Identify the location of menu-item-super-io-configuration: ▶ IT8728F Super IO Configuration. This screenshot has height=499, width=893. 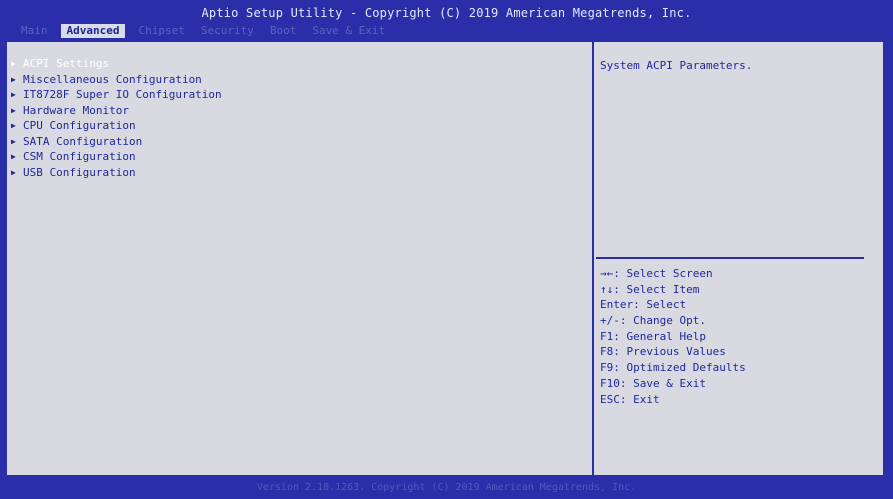
(116, 95).